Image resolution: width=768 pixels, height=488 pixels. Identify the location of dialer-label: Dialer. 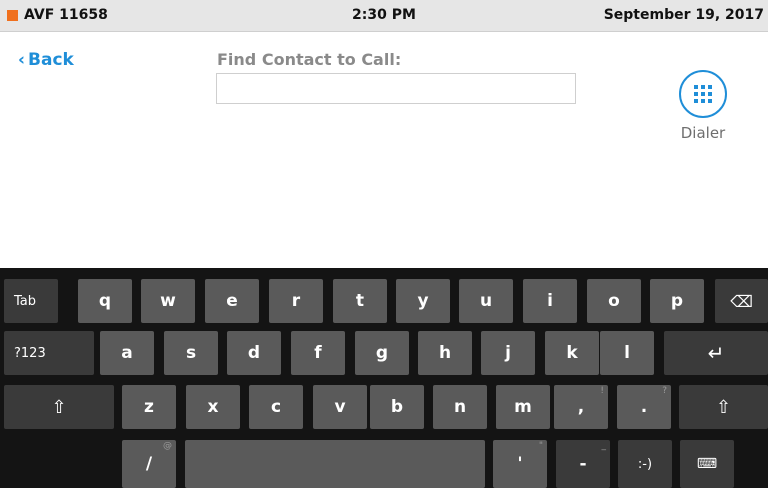
(703, 133).